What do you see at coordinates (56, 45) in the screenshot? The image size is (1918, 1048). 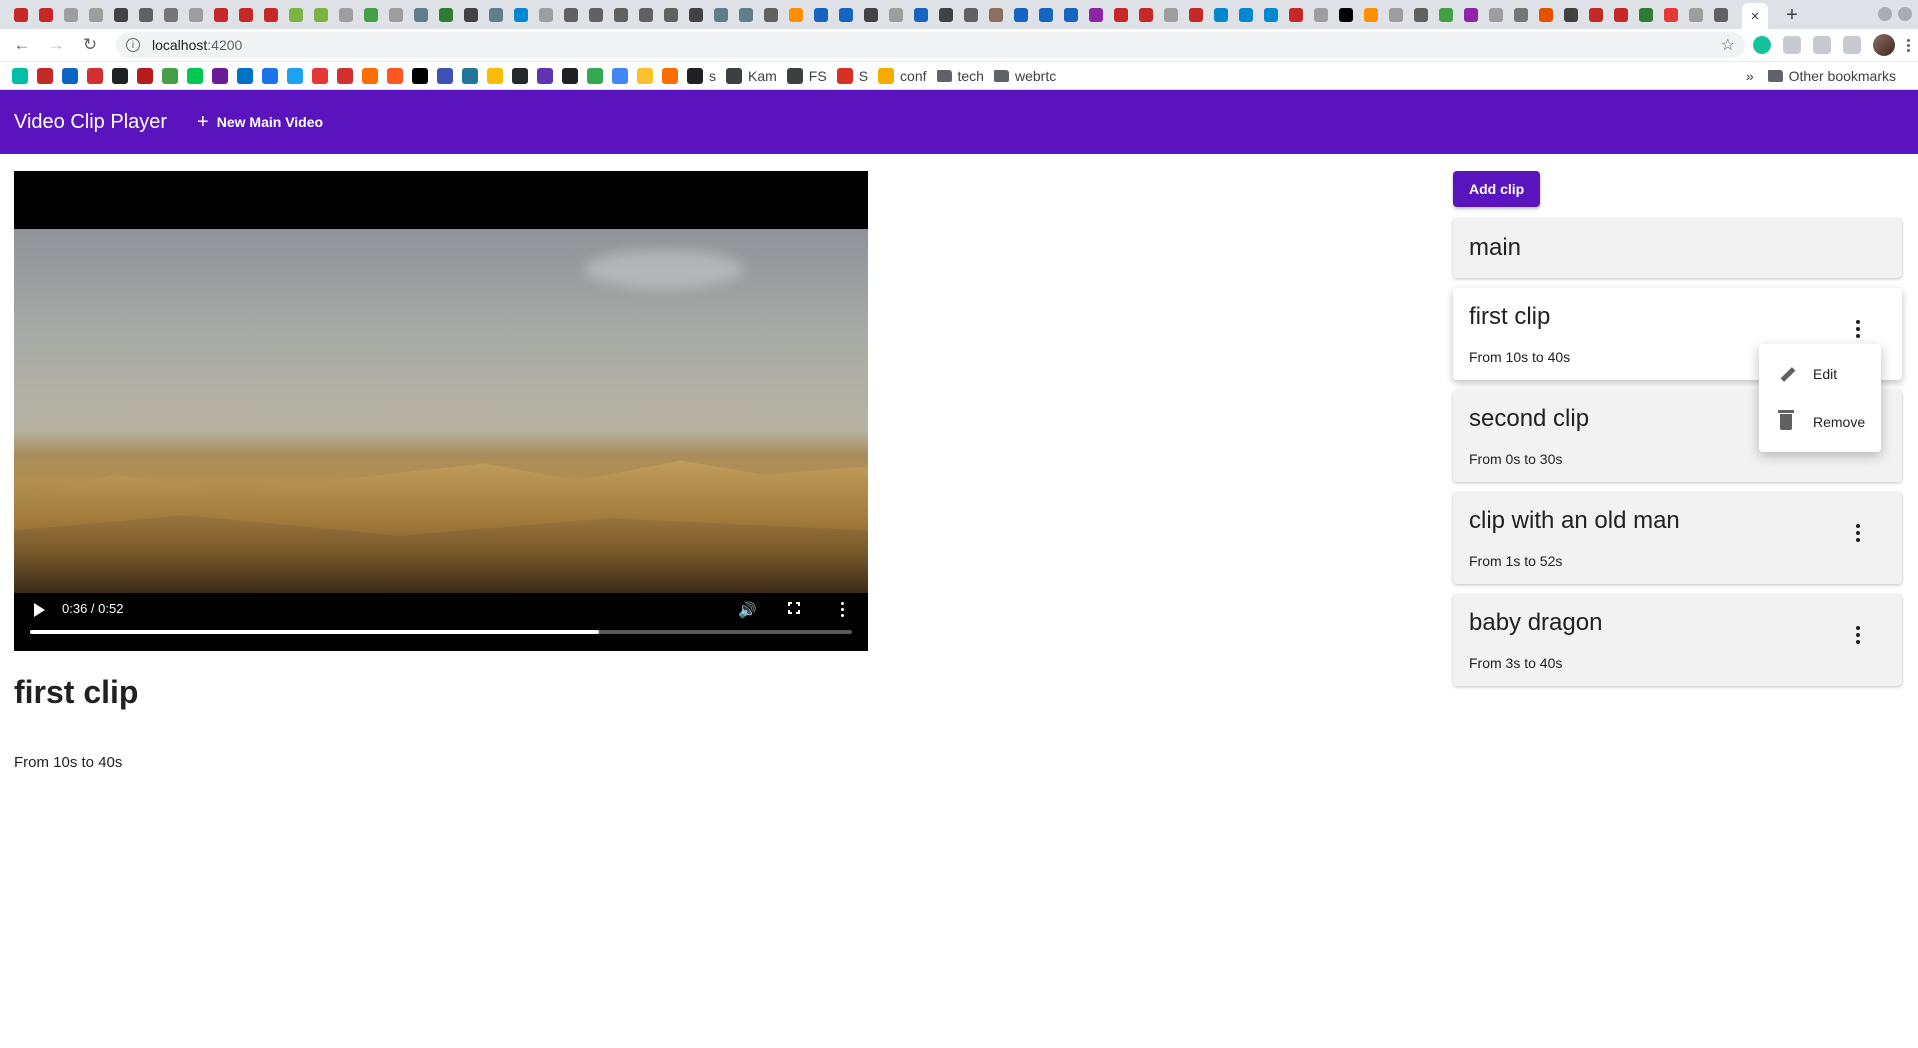 I see `forward-button: →` at bounding box center [56, 45].